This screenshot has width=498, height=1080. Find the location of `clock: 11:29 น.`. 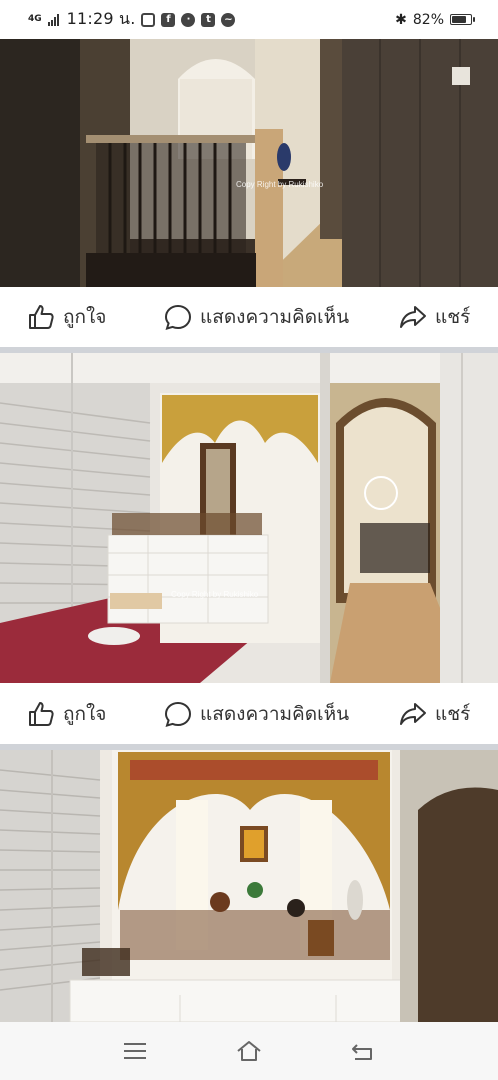

clock: 11:29 น. is located at coordinates (101, 18).